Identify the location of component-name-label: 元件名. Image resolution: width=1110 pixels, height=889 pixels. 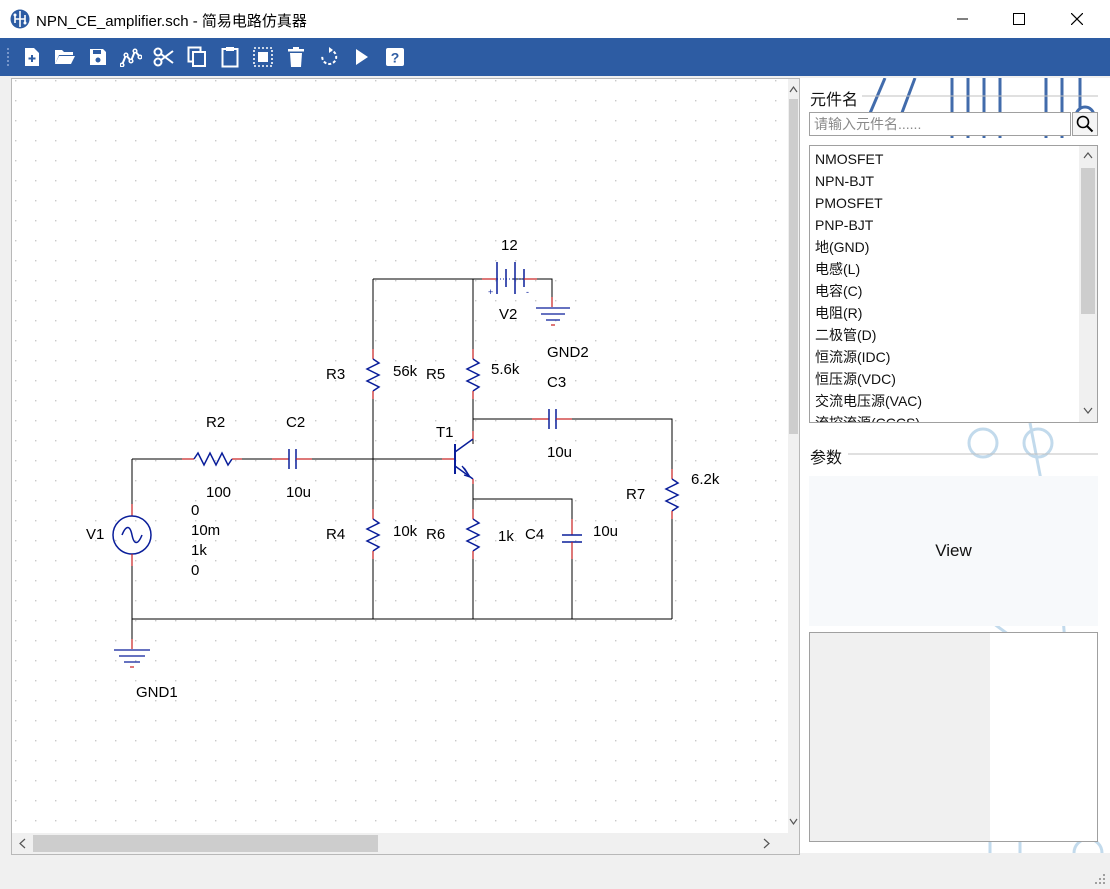
(836, 98).